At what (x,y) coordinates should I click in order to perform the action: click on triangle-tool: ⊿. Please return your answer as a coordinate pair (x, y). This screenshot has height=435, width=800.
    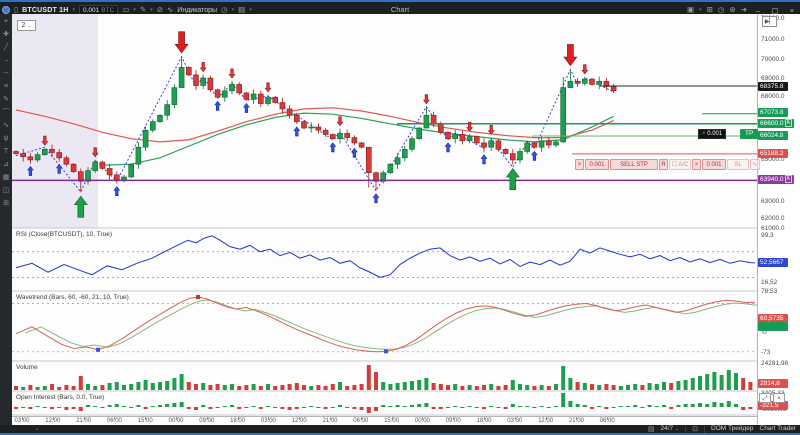
    Looking at the image, I should click on (6, 165).